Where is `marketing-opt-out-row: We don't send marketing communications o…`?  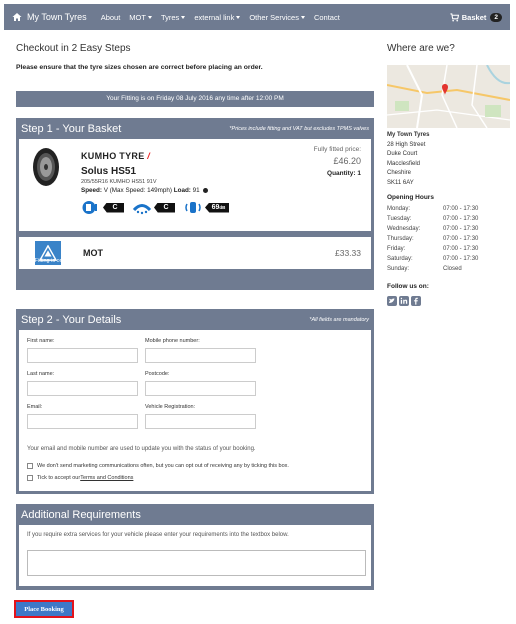
marketing-opt-out-row: We don't send marketing communications o… is located at coordinates (158, 466).